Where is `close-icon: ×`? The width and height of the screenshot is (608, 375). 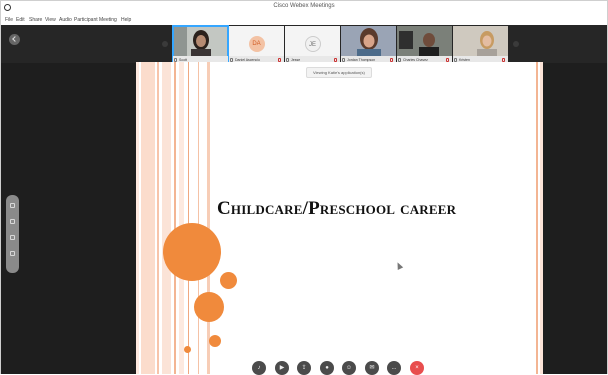
close-icon: × is located at coordinates (417, 368).